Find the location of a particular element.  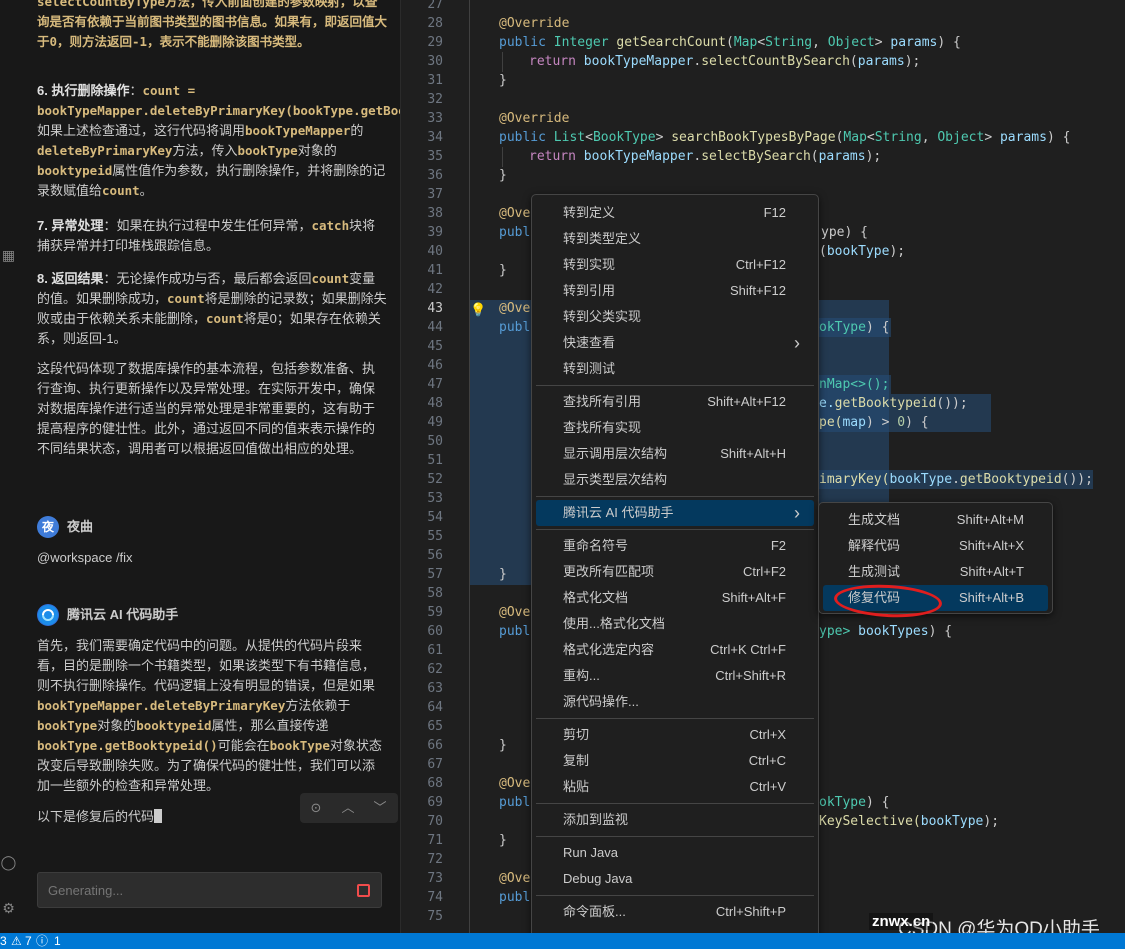

menu-item-label: 转到实现 is located at coordinates (589, 264).